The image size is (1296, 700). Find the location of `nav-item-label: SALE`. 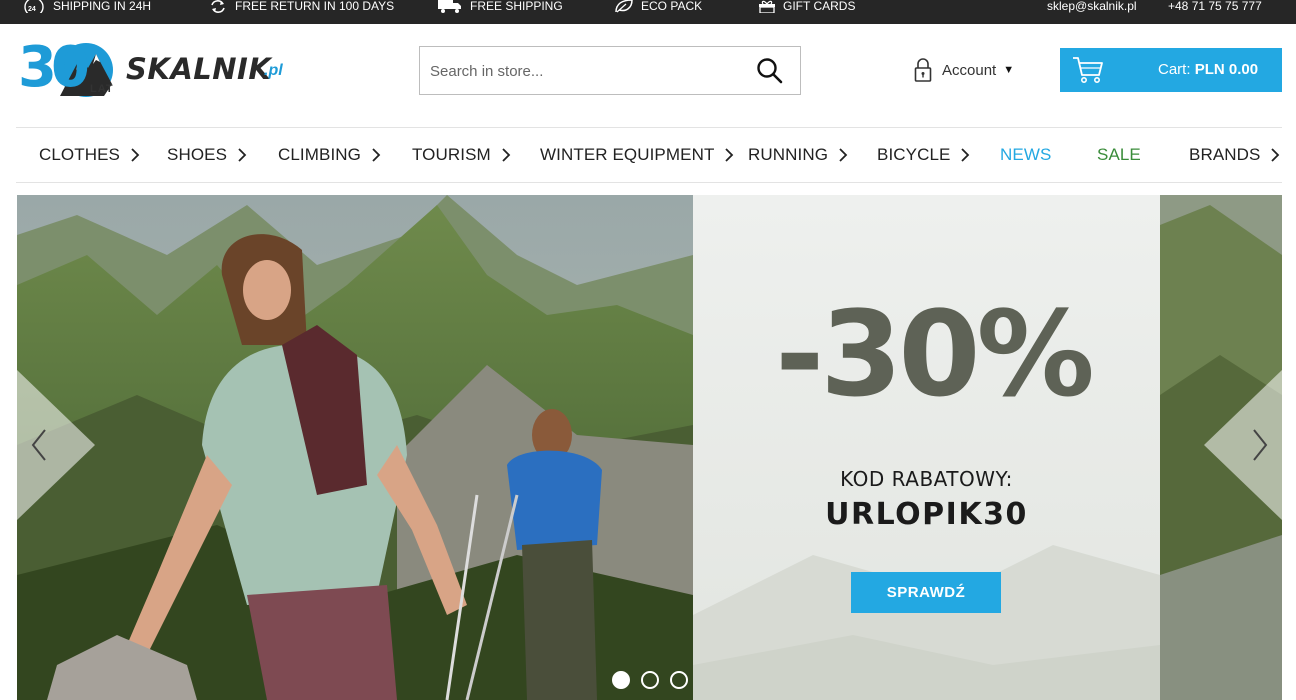

nav-item-label: SALE is located at coordinates (1119, 154).